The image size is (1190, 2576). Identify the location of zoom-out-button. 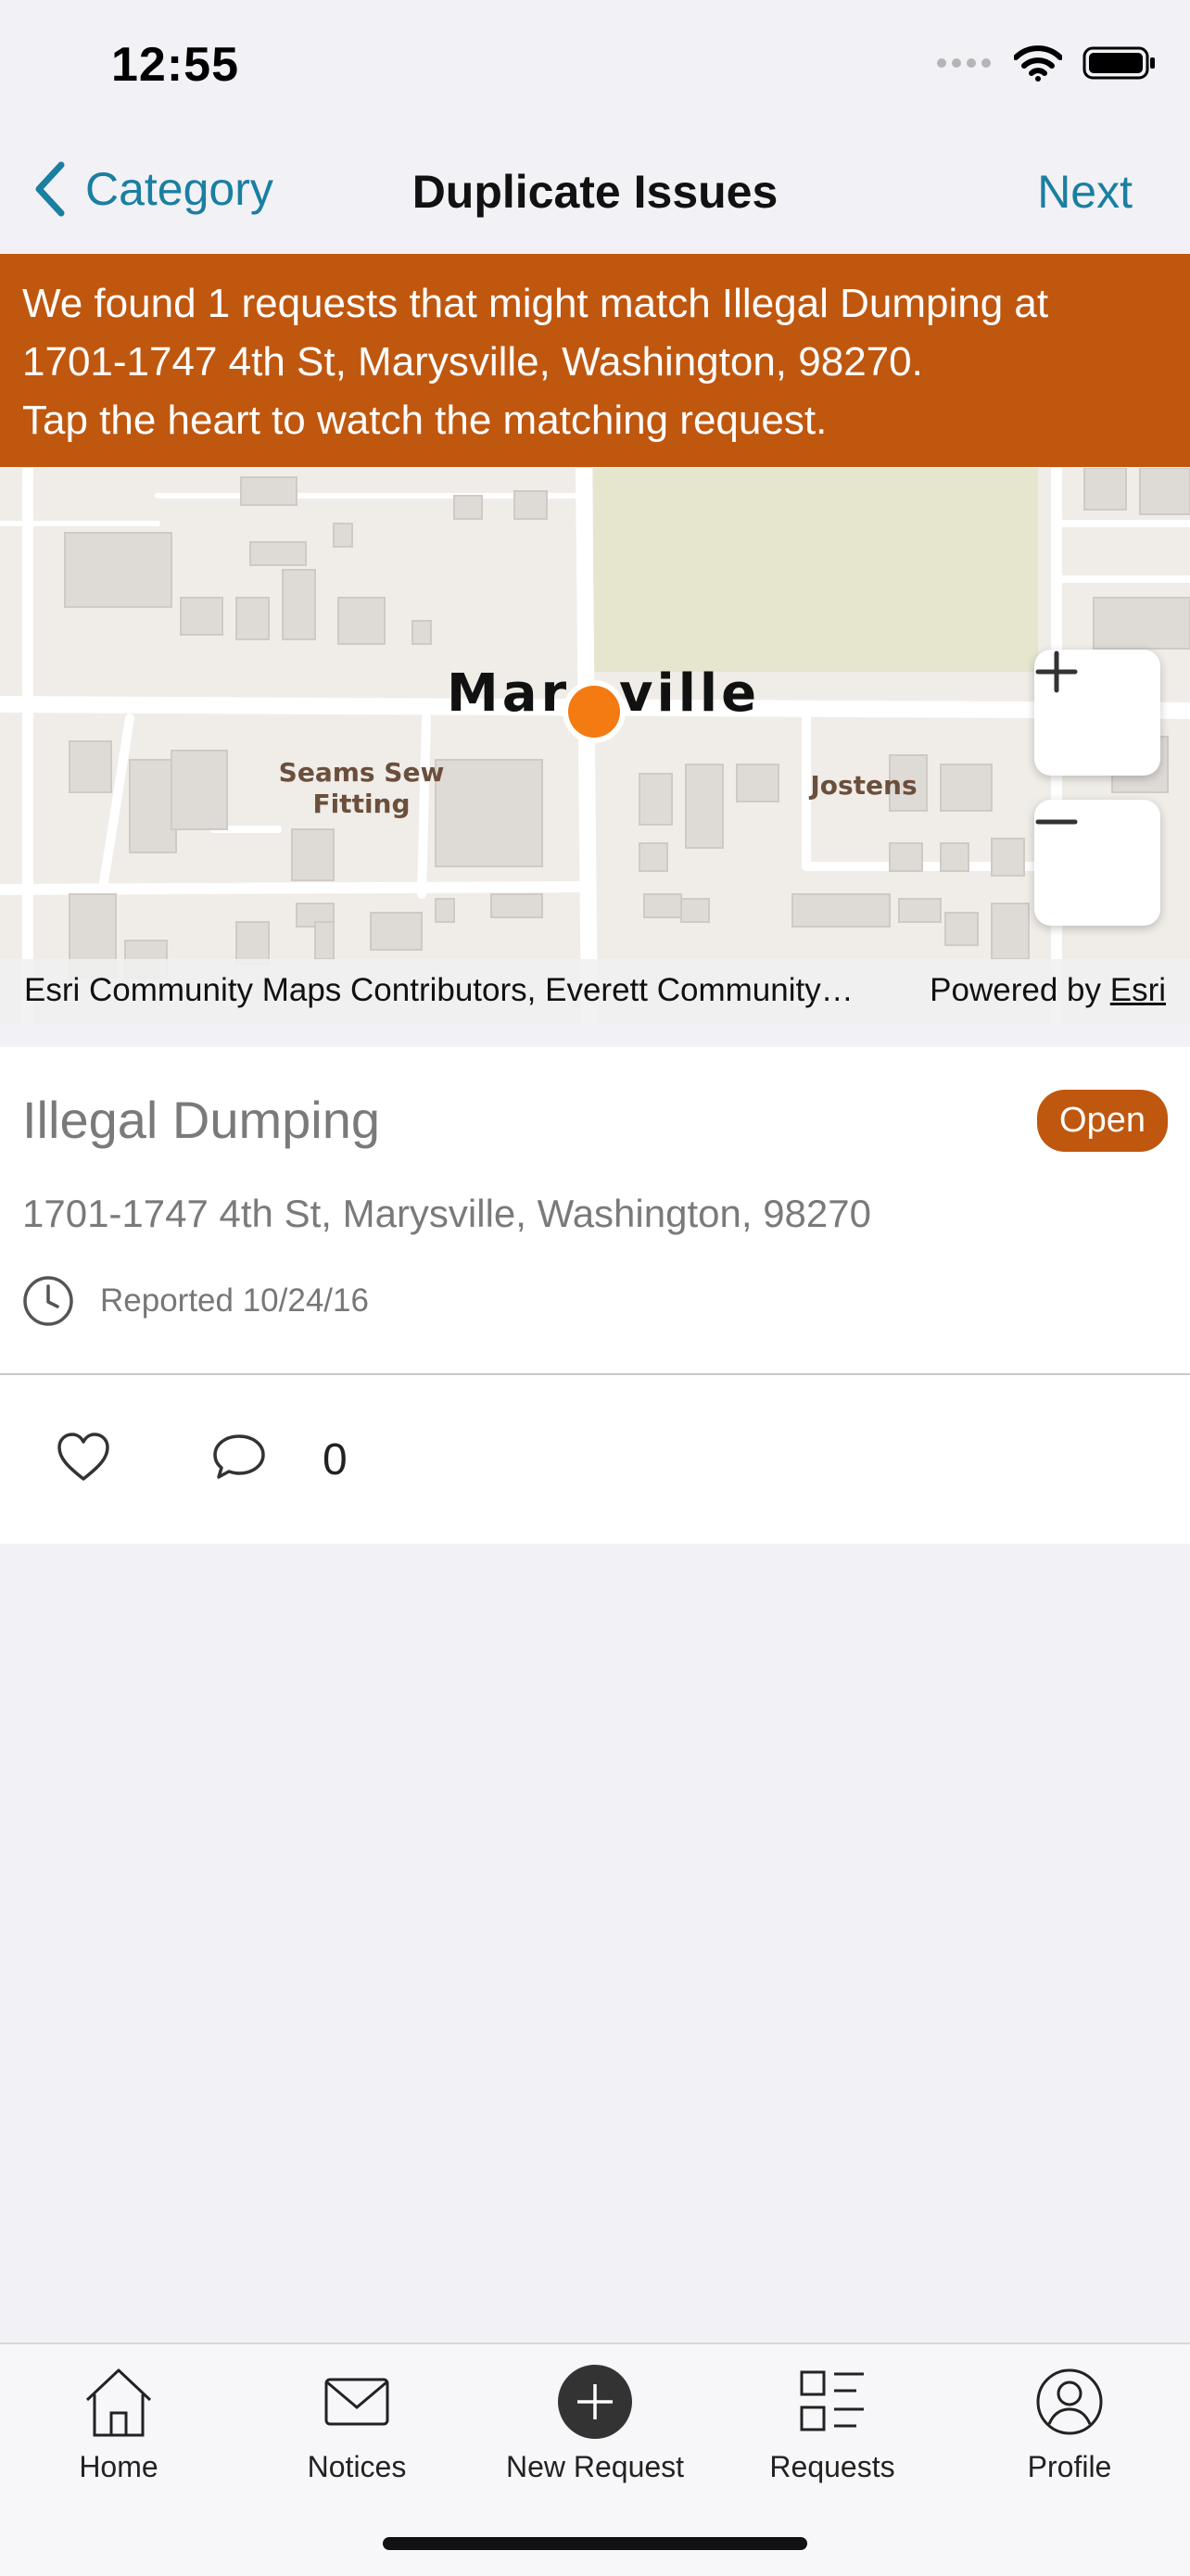
(1097, 863).